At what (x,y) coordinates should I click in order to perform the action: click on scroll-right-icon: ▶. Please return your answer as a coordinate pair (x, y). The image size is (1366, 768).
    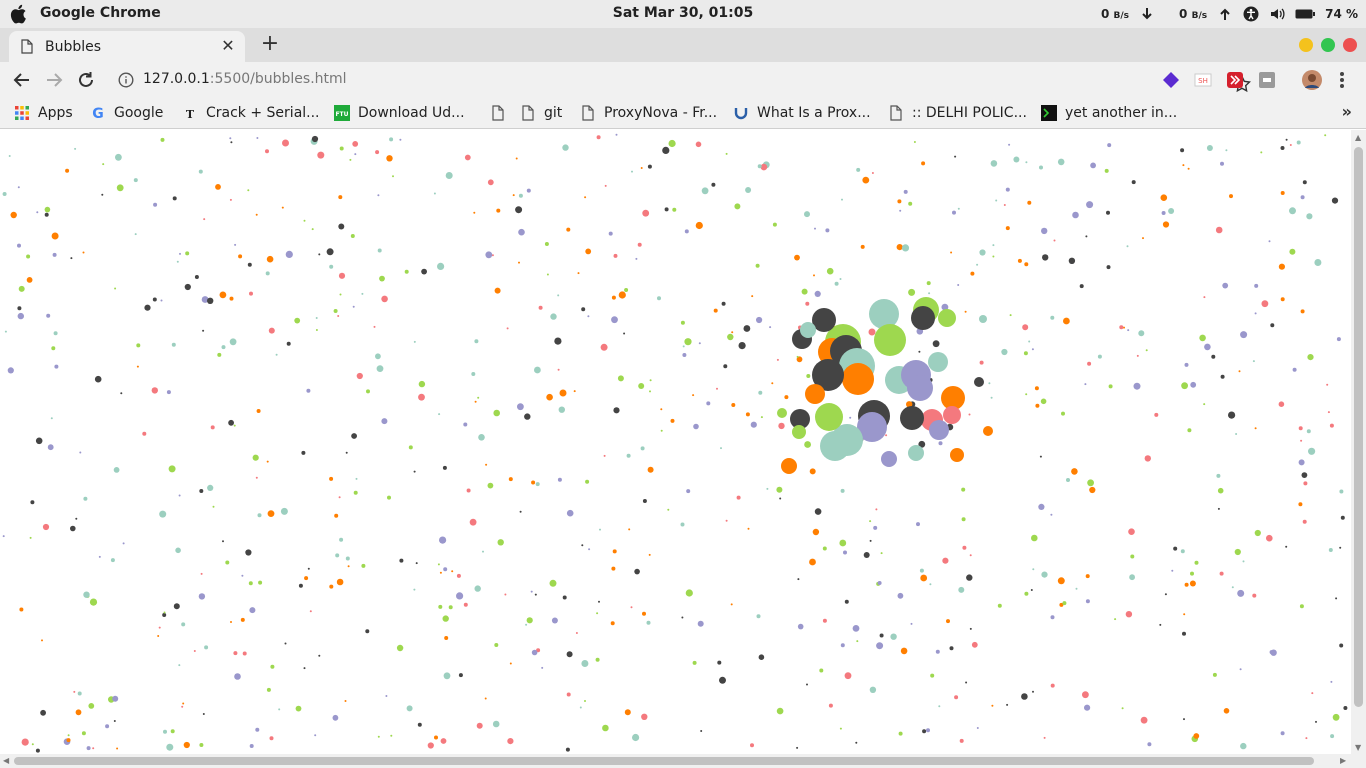
    Looking at the image, I should click on (1343, 760).